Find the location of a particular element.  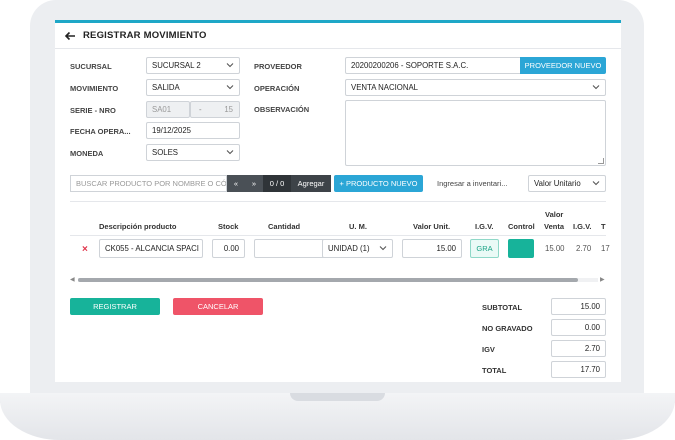

th-valor-venta-line1: Valor is located at coordinates (554, 214).